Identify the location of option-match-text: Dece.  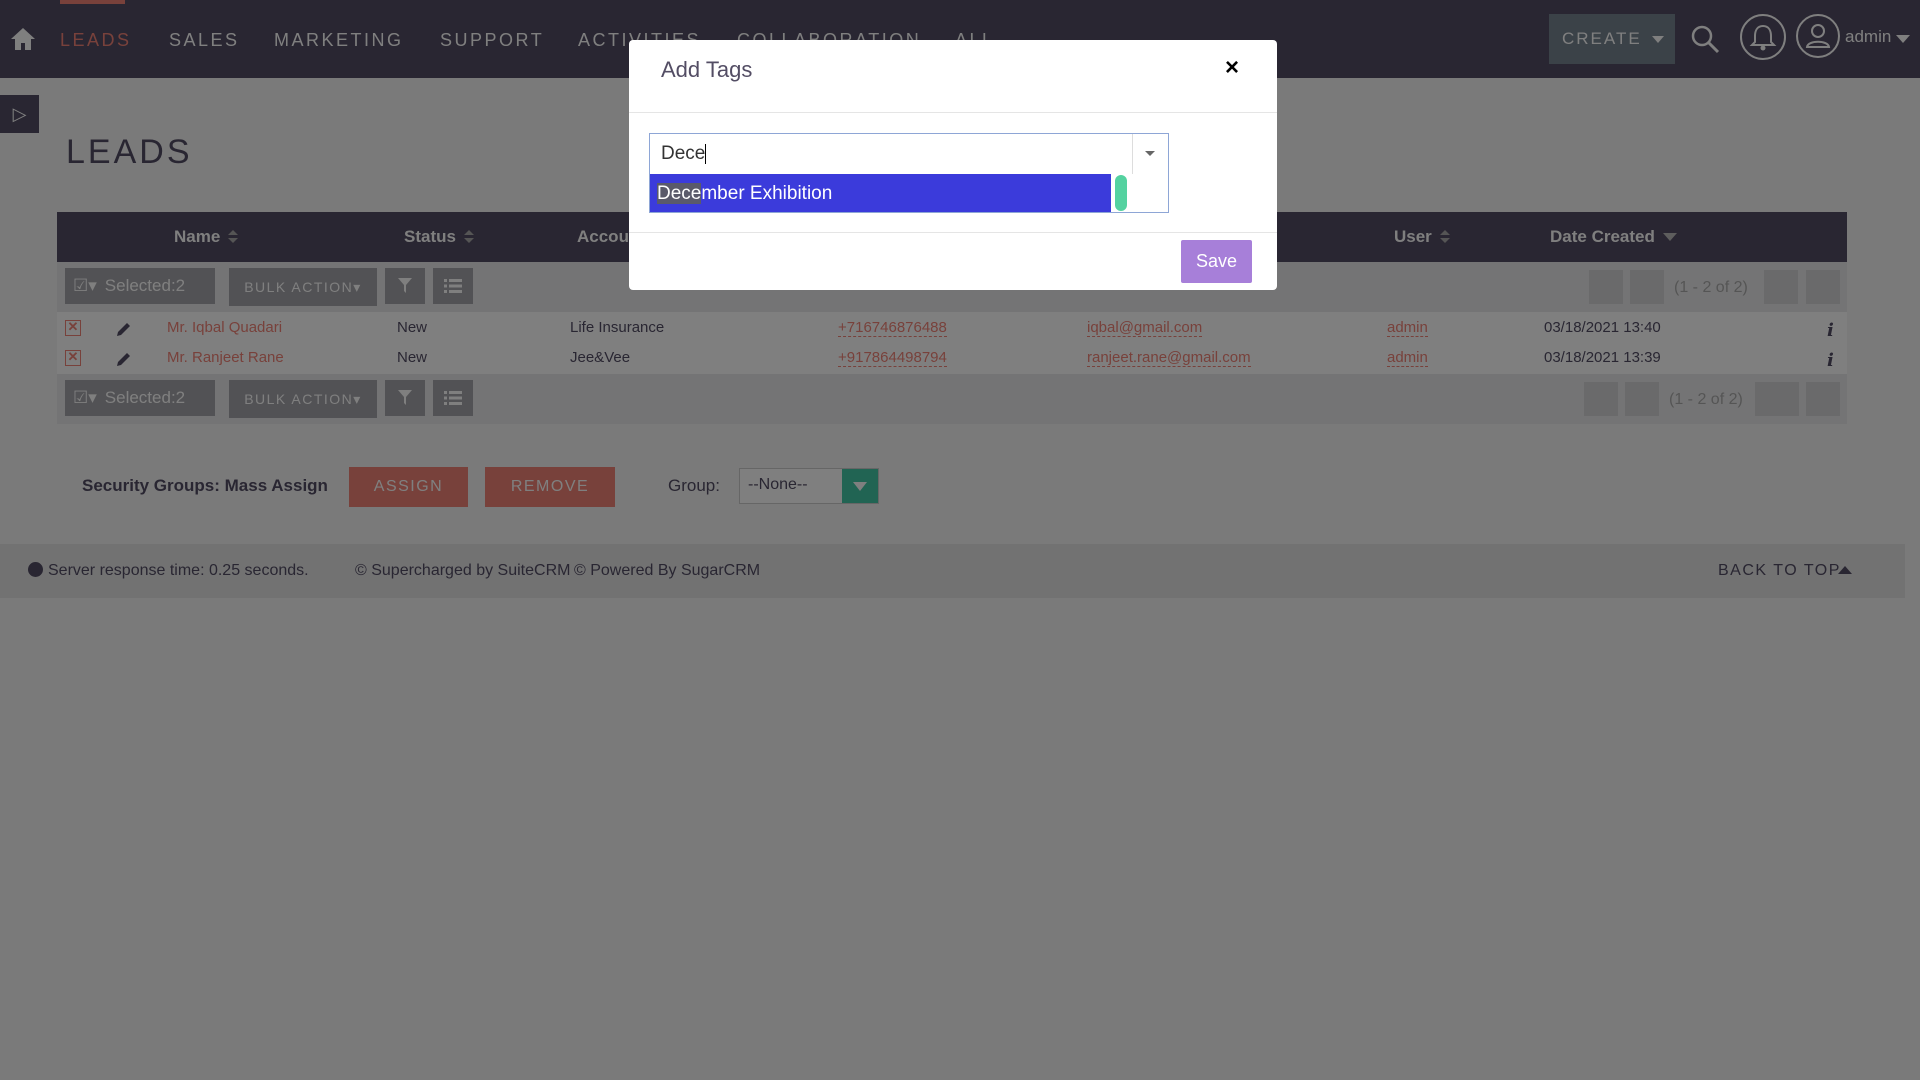
(679, 193).